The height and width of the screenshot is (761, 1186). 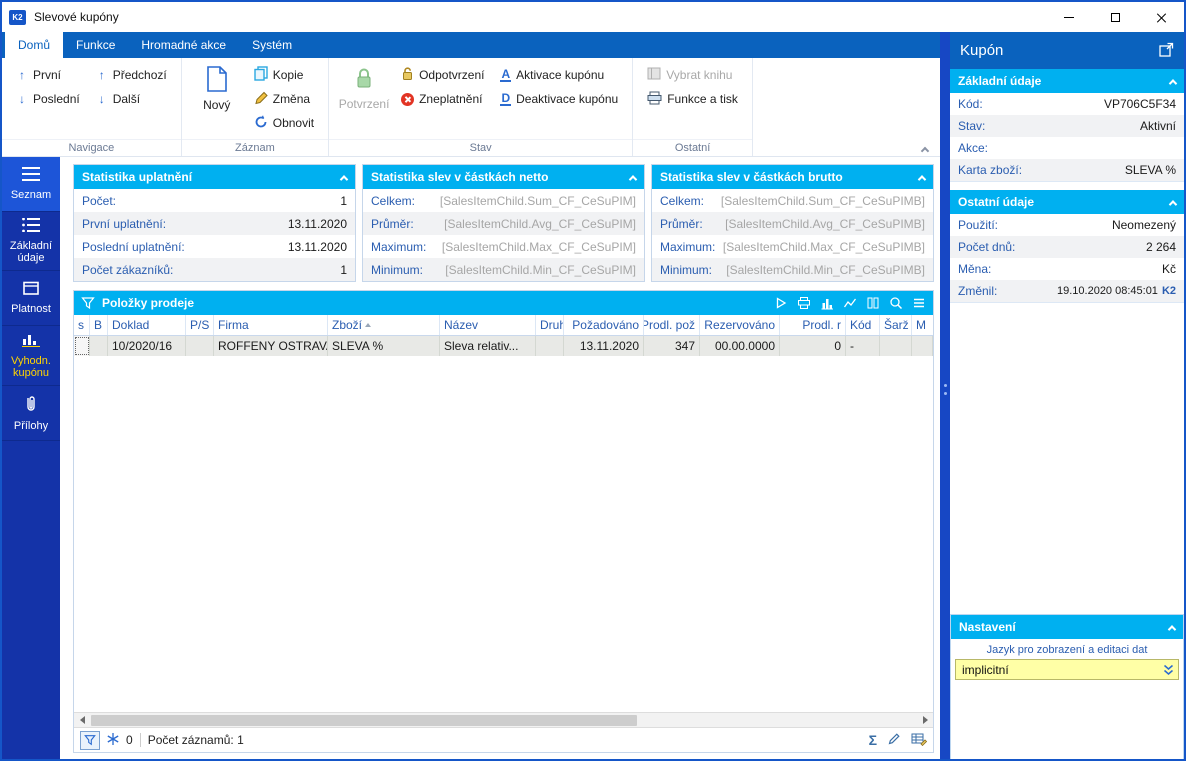 I want to click on previous-record-button: ↑ Předchozí, so click(x=131, y=75).